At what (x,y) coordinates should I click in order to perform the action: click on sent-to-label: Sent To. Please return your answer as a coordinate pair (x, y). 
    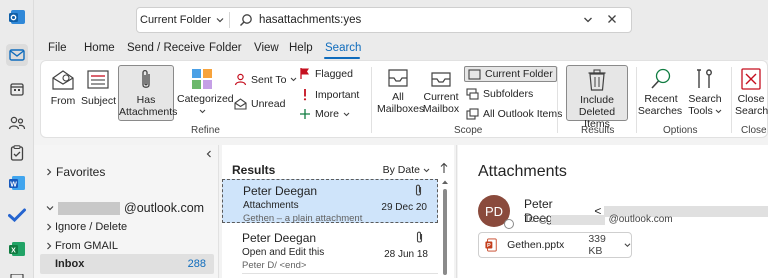
    Looking at the image, I should click on (269, 79).